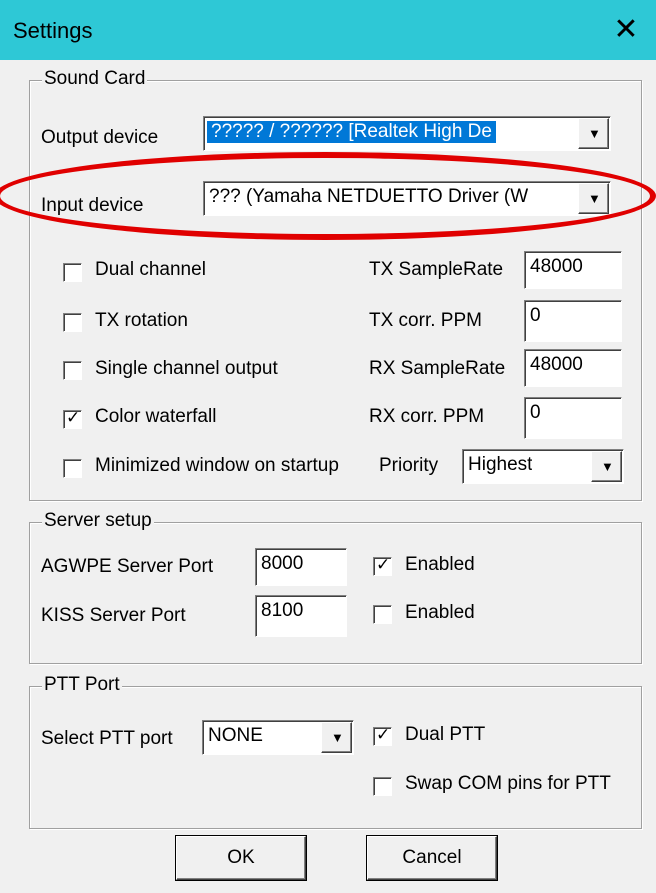 The height and width of the screenshot is (893, 656). I want to click on rx-corr-ppm-value: 0, so click(535, 412).